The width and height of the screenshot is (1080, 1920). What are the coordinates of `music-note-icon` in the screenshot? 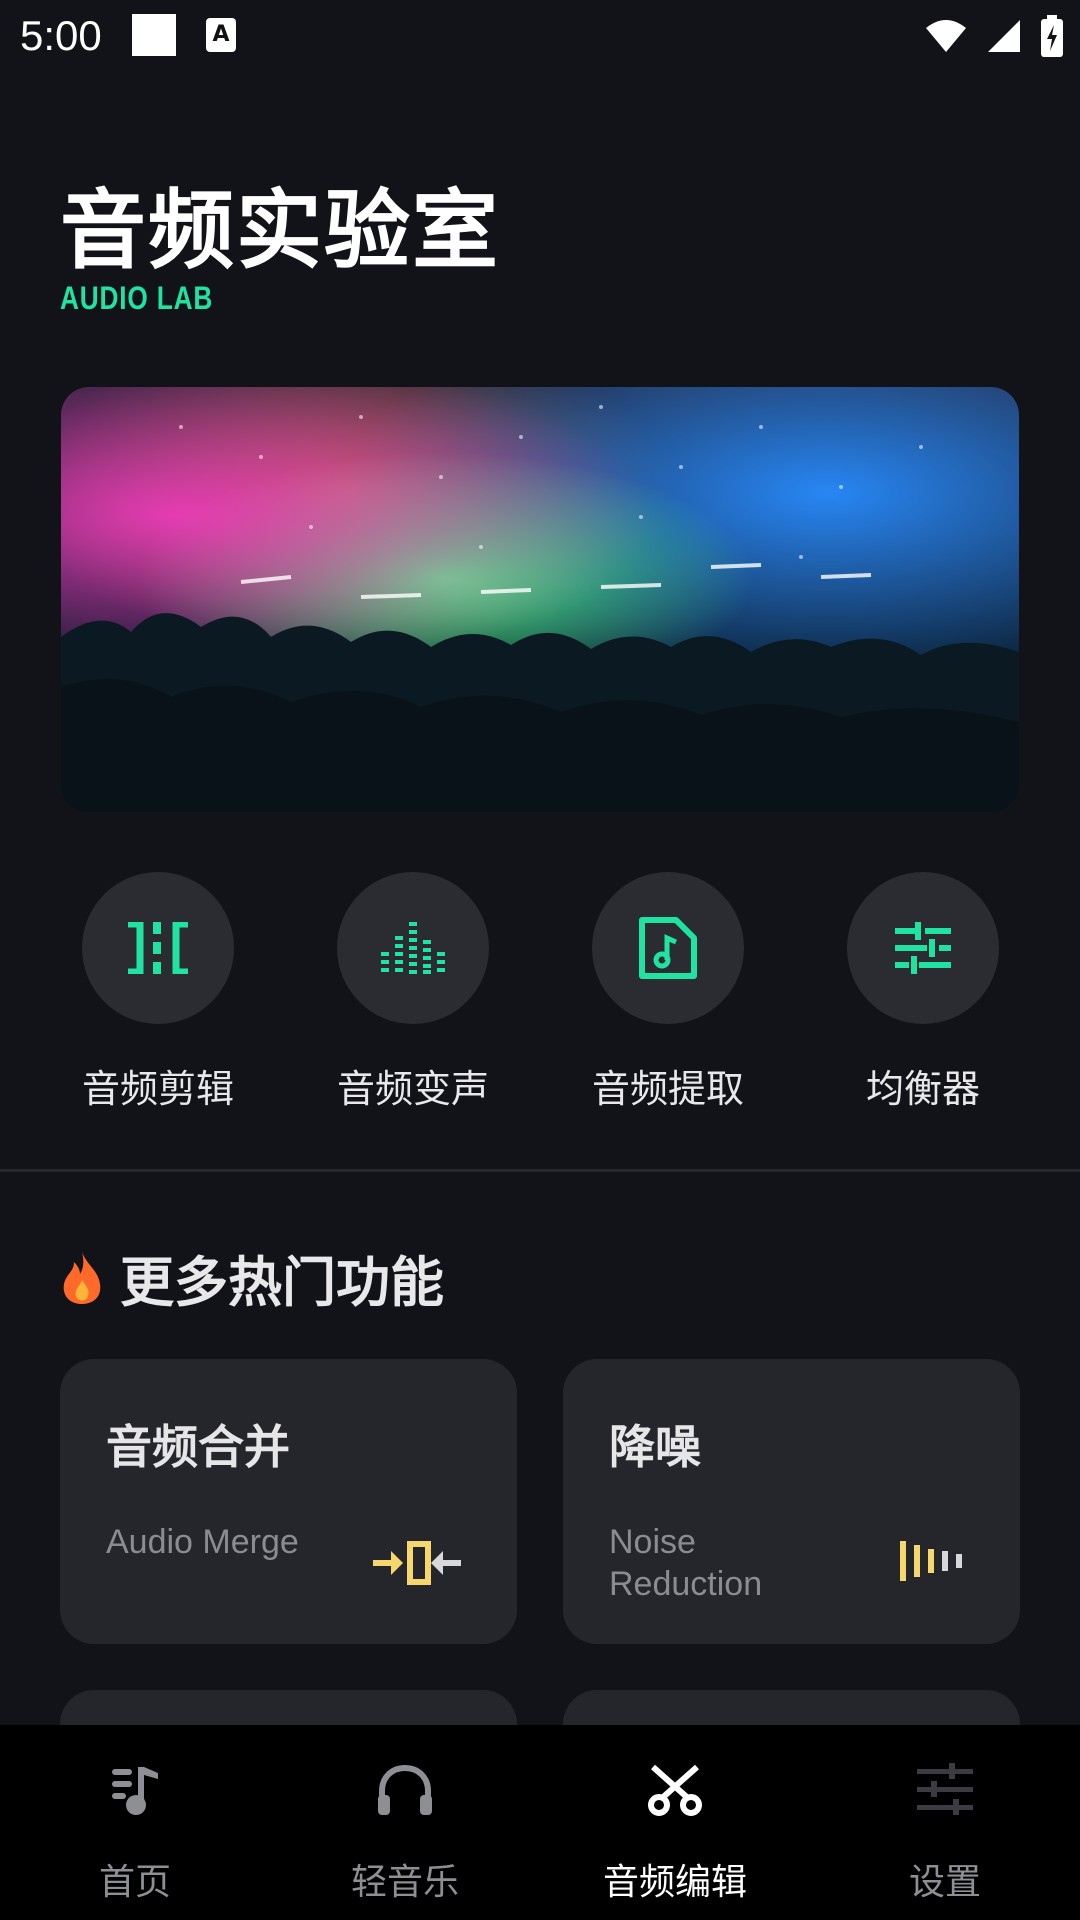 It's located at (135, 1791).